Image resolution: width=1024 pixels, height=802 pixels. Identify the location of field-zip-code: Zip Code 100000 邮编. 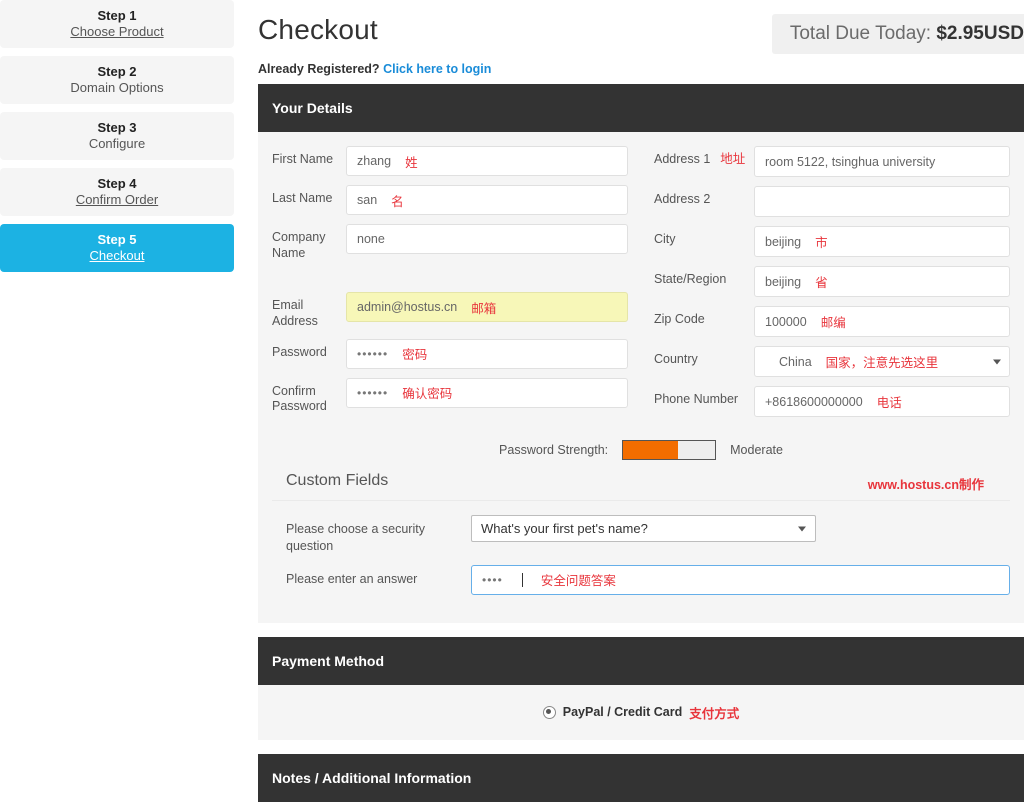
(832, 321).